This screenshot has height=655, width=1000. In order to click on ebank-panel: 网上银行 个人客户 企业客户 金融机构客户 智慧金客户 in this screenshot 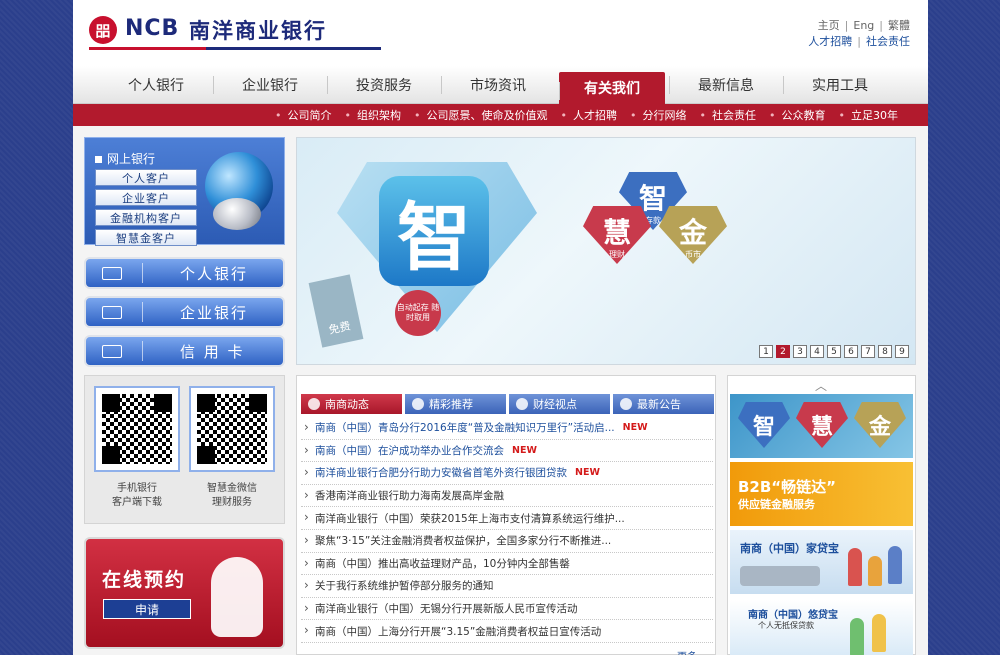, I will do `click(184, 191)`.